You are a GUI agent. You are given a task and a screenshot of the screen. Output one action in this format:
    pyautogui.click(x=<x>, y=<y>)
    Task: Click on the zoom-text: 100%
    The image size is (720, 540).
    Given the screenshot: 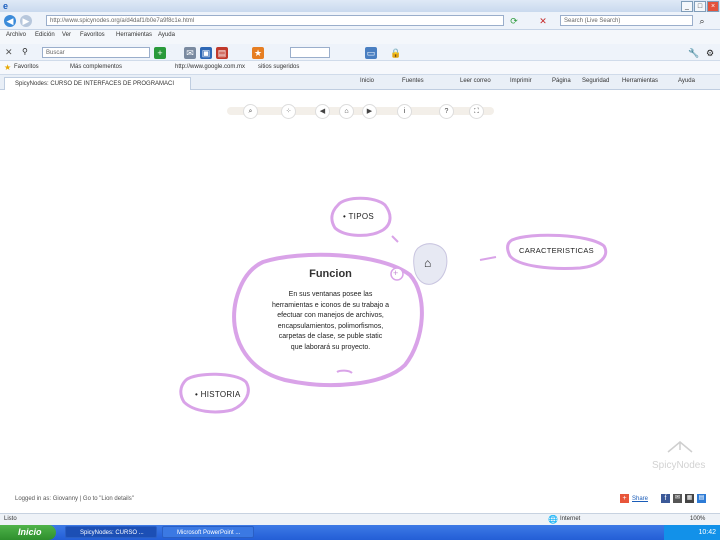 What is the action you would take?
    pyautogui.click(x=697, y=519)
    